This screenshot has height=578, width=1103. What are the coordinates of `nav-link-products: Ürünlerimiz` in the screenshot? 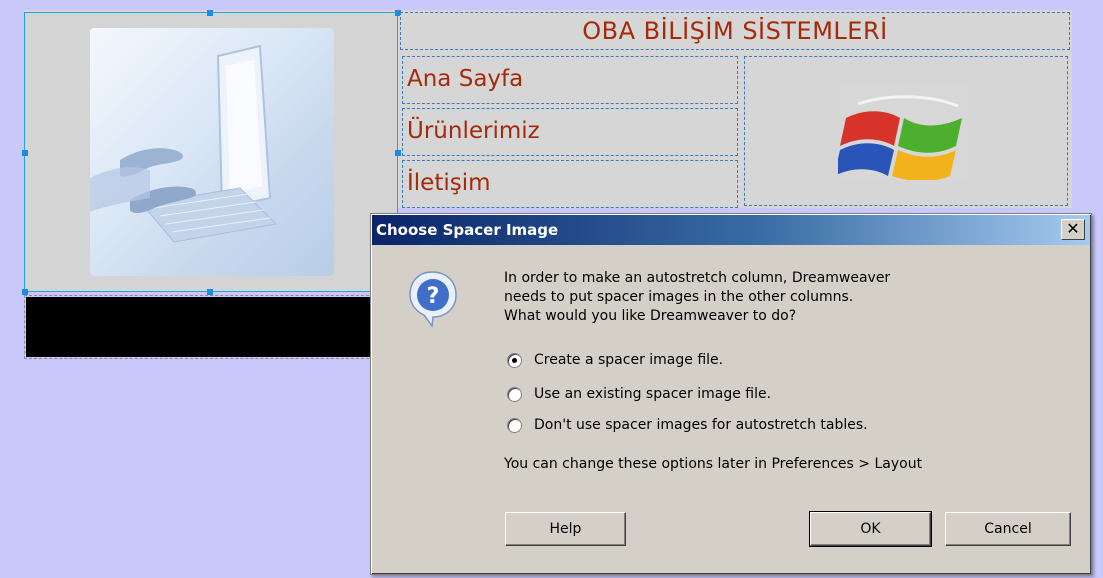 It's located at (570, 131).